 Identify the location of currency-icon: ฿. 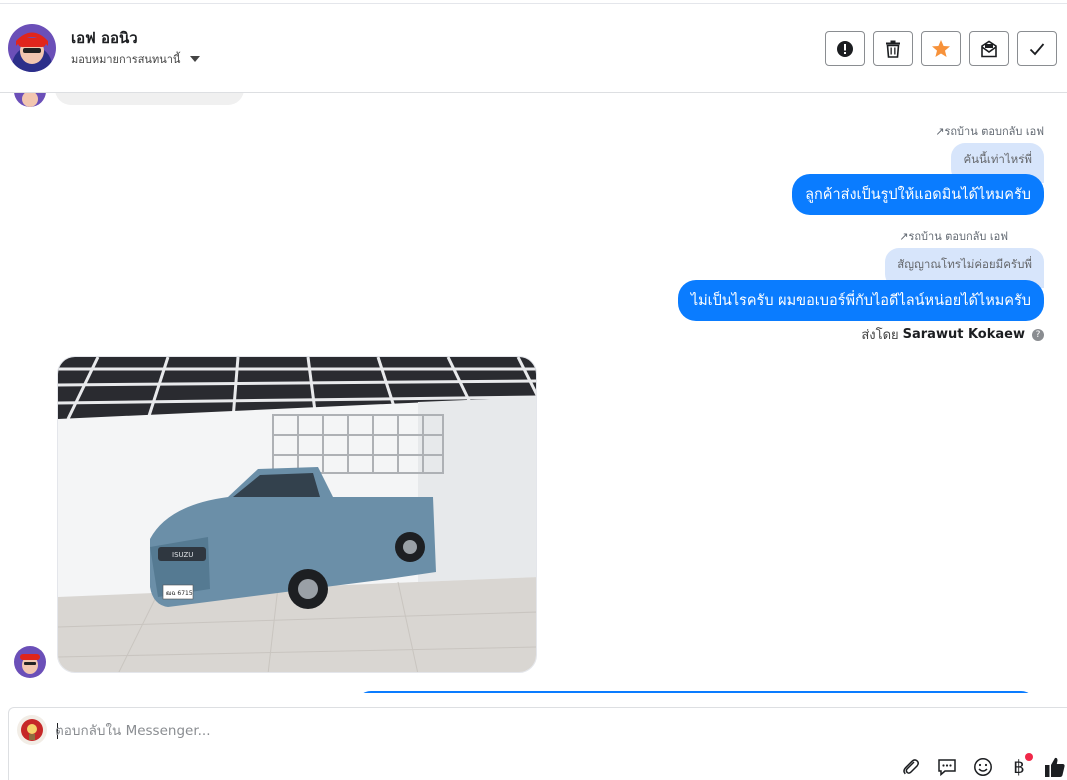
(1019, 767).